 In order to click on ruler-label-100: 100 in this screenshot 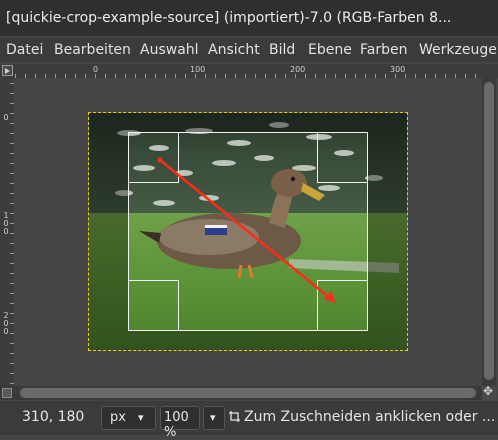, I will do `click(198, 69)`.